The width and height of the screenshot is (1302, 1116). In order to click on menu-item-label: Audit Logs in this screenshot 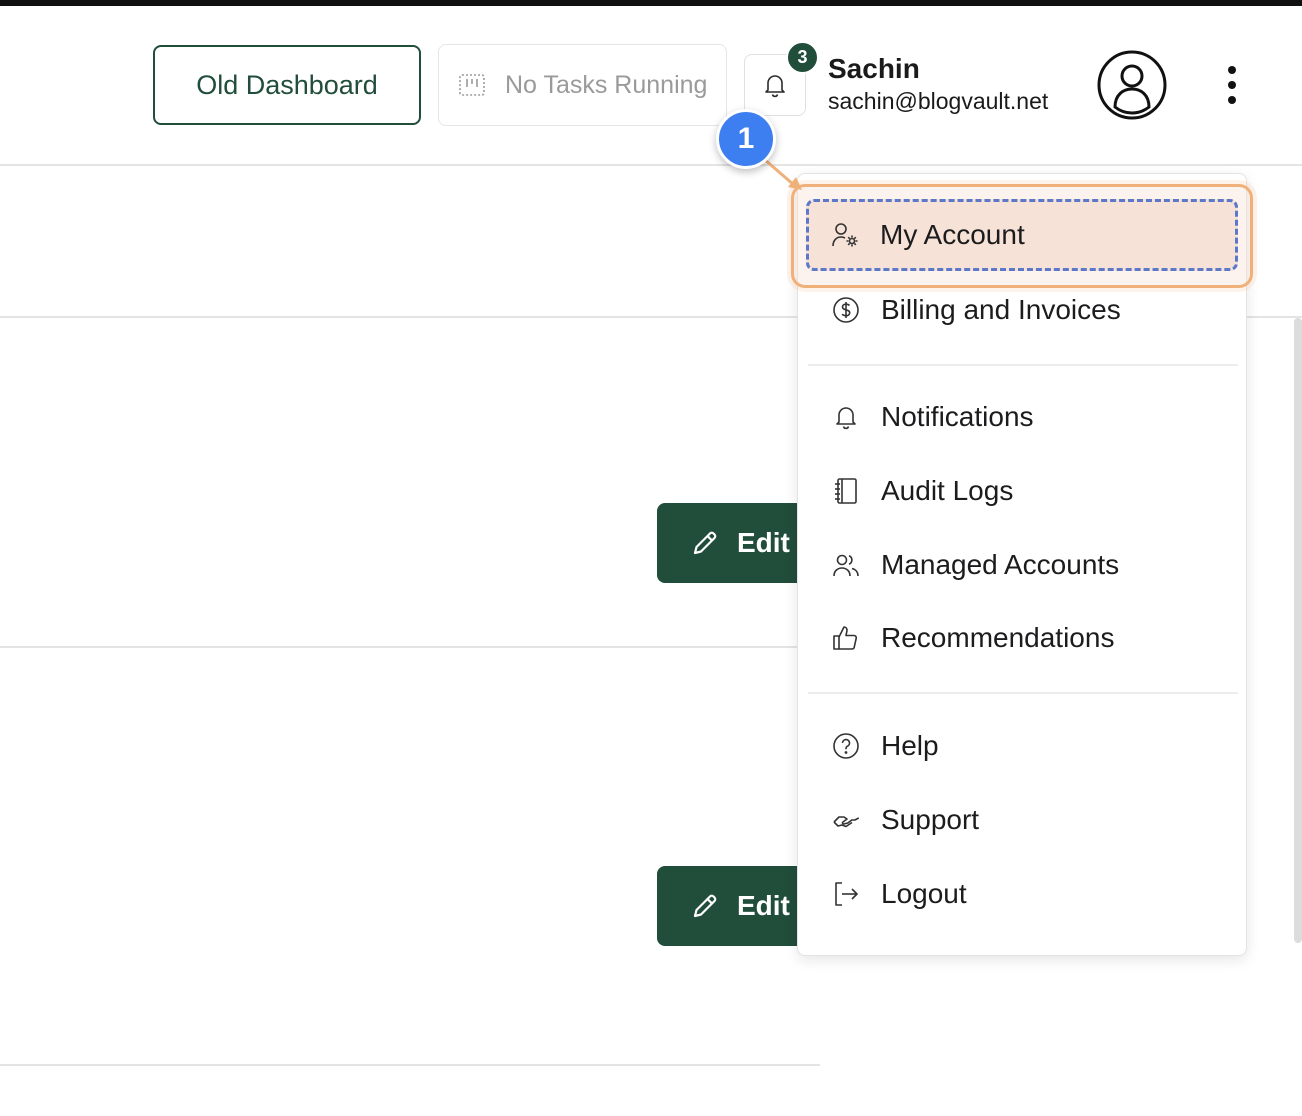, I will do `click(947, 490)`.